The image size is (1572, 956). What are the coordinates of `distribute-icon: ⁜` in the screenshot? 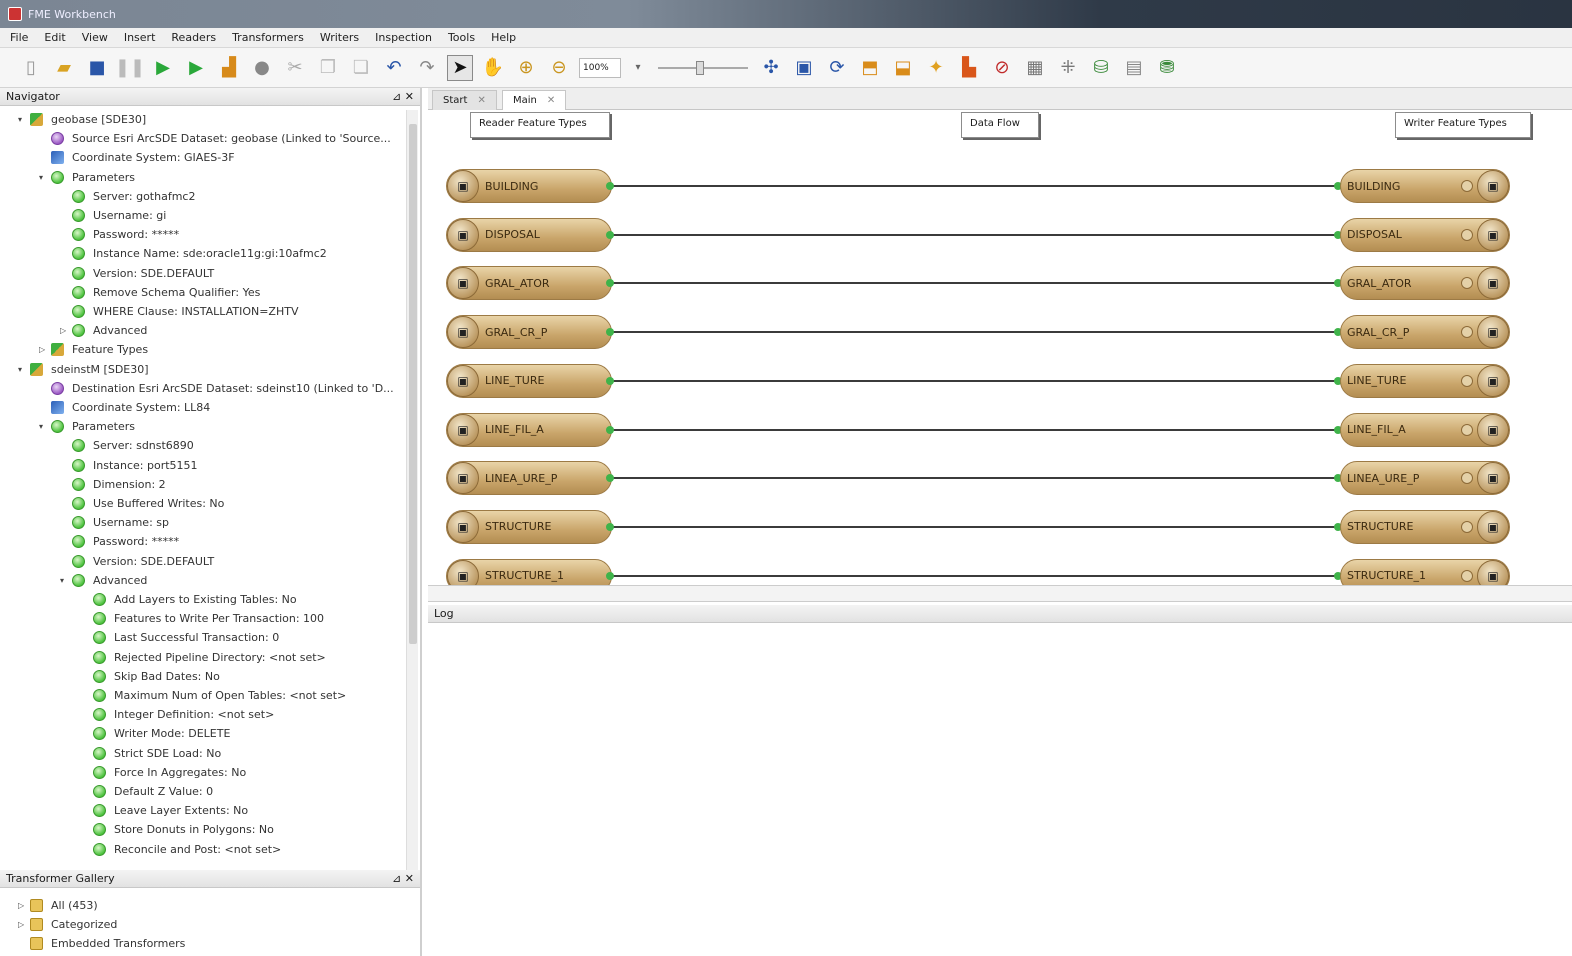 It's located at (1068, 68).